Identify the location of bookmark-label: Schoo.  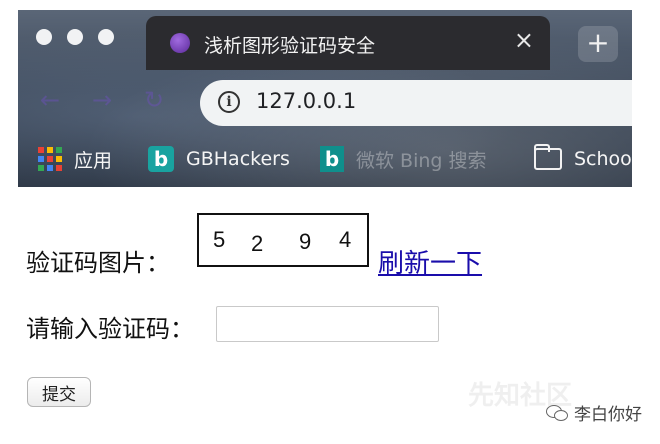
(603, 159).